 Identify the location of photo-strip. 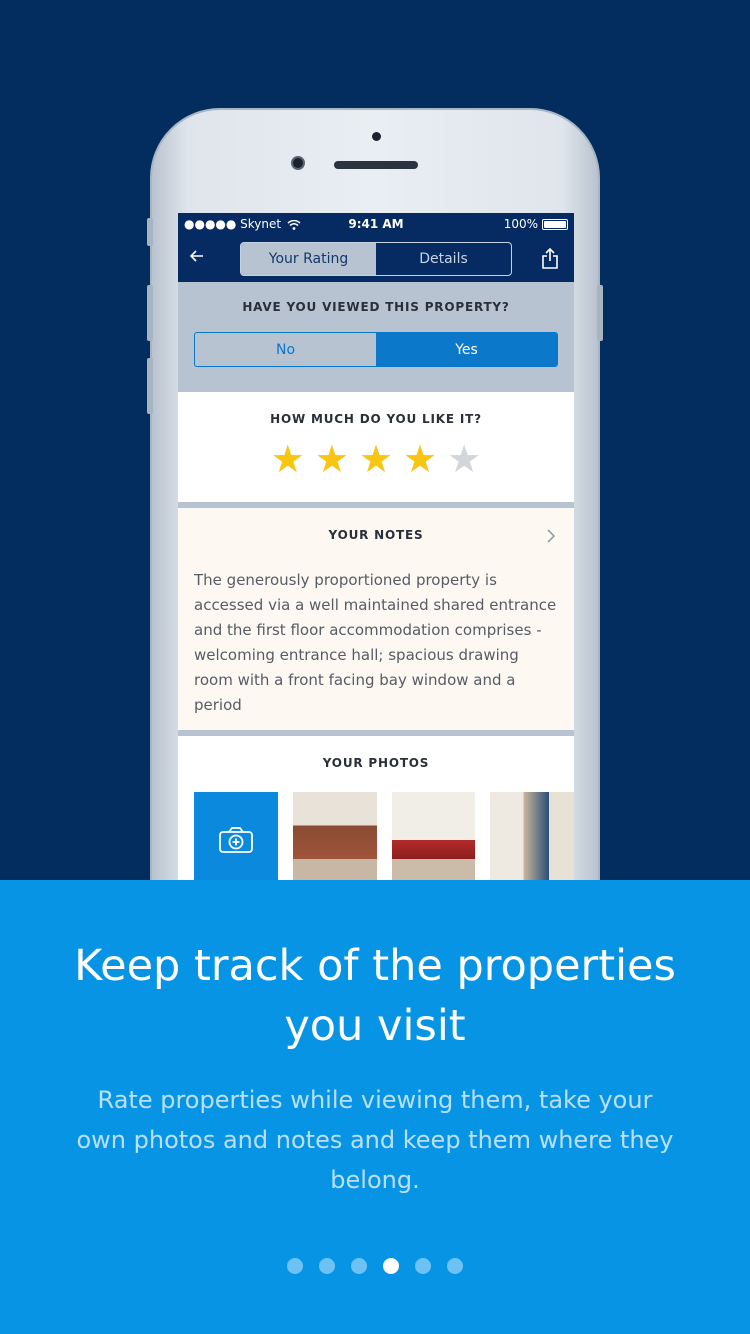
(376, 836).